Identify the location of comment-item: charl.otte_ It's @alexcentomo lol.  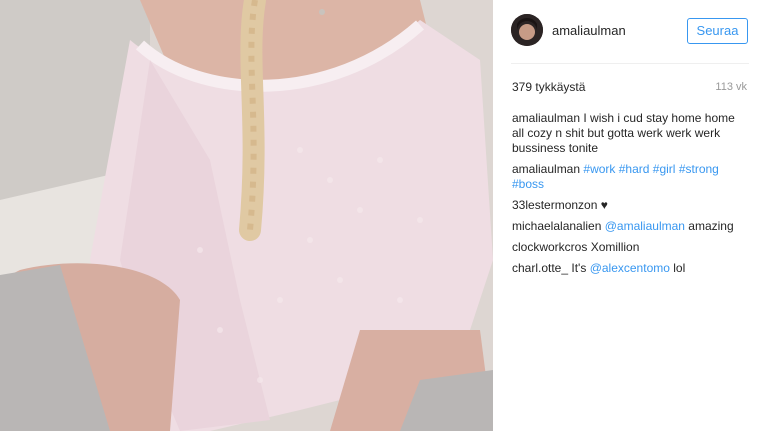
(628, 268).